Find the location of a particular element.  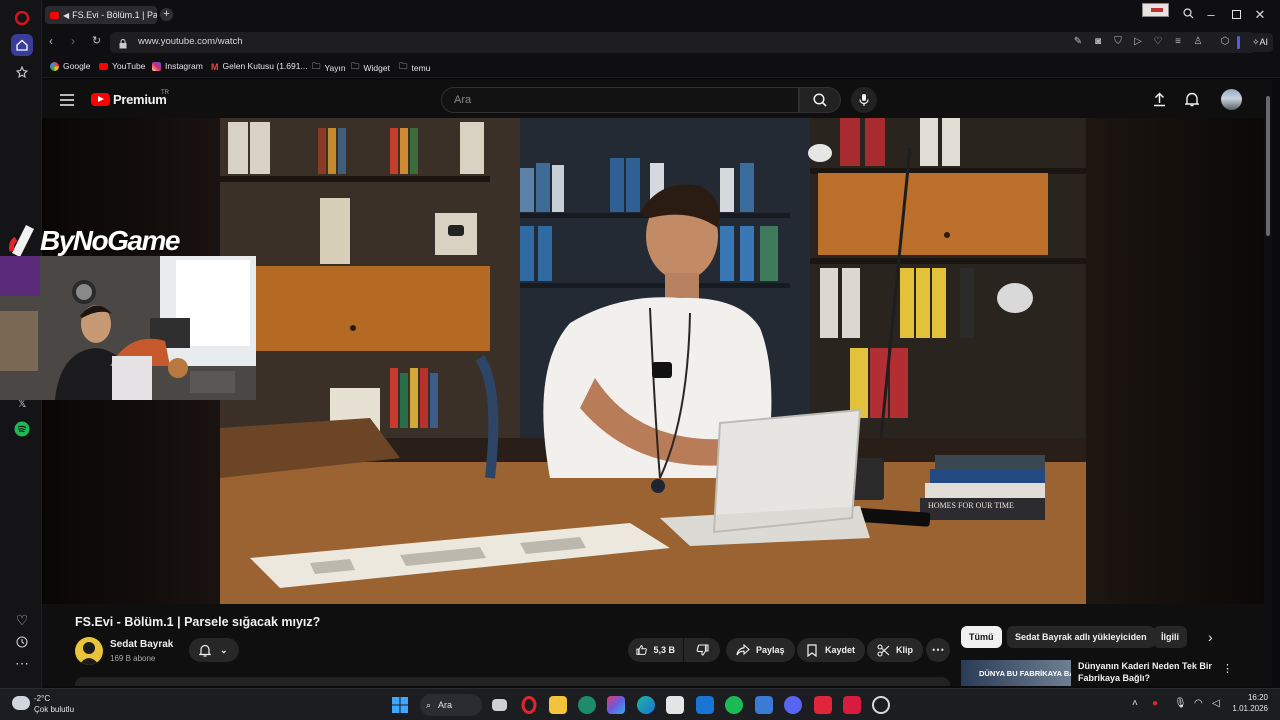

search-button is located at coordinates (820, 100).